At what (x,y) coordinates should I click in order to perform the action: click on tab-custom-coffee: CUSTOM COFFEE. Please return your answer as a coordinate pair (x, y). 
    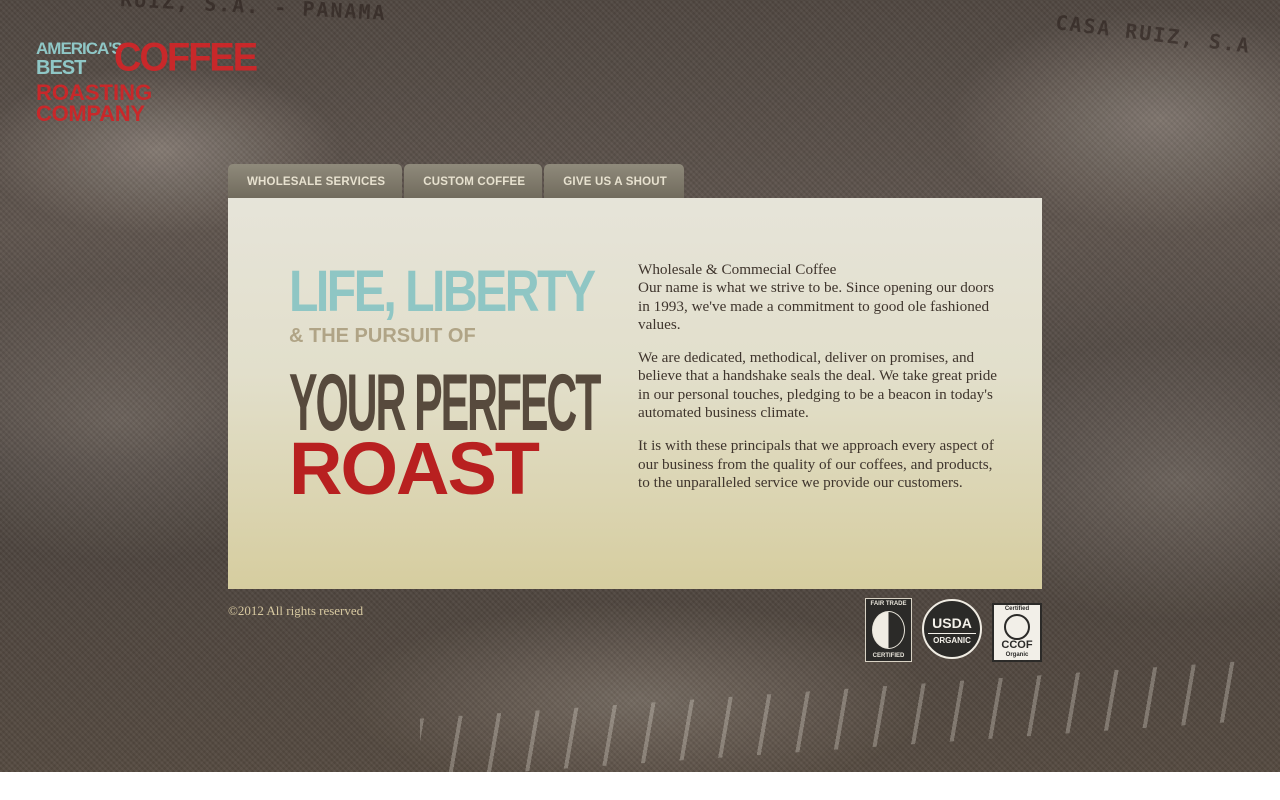
    Looking at the image, I should click on (473, 181).